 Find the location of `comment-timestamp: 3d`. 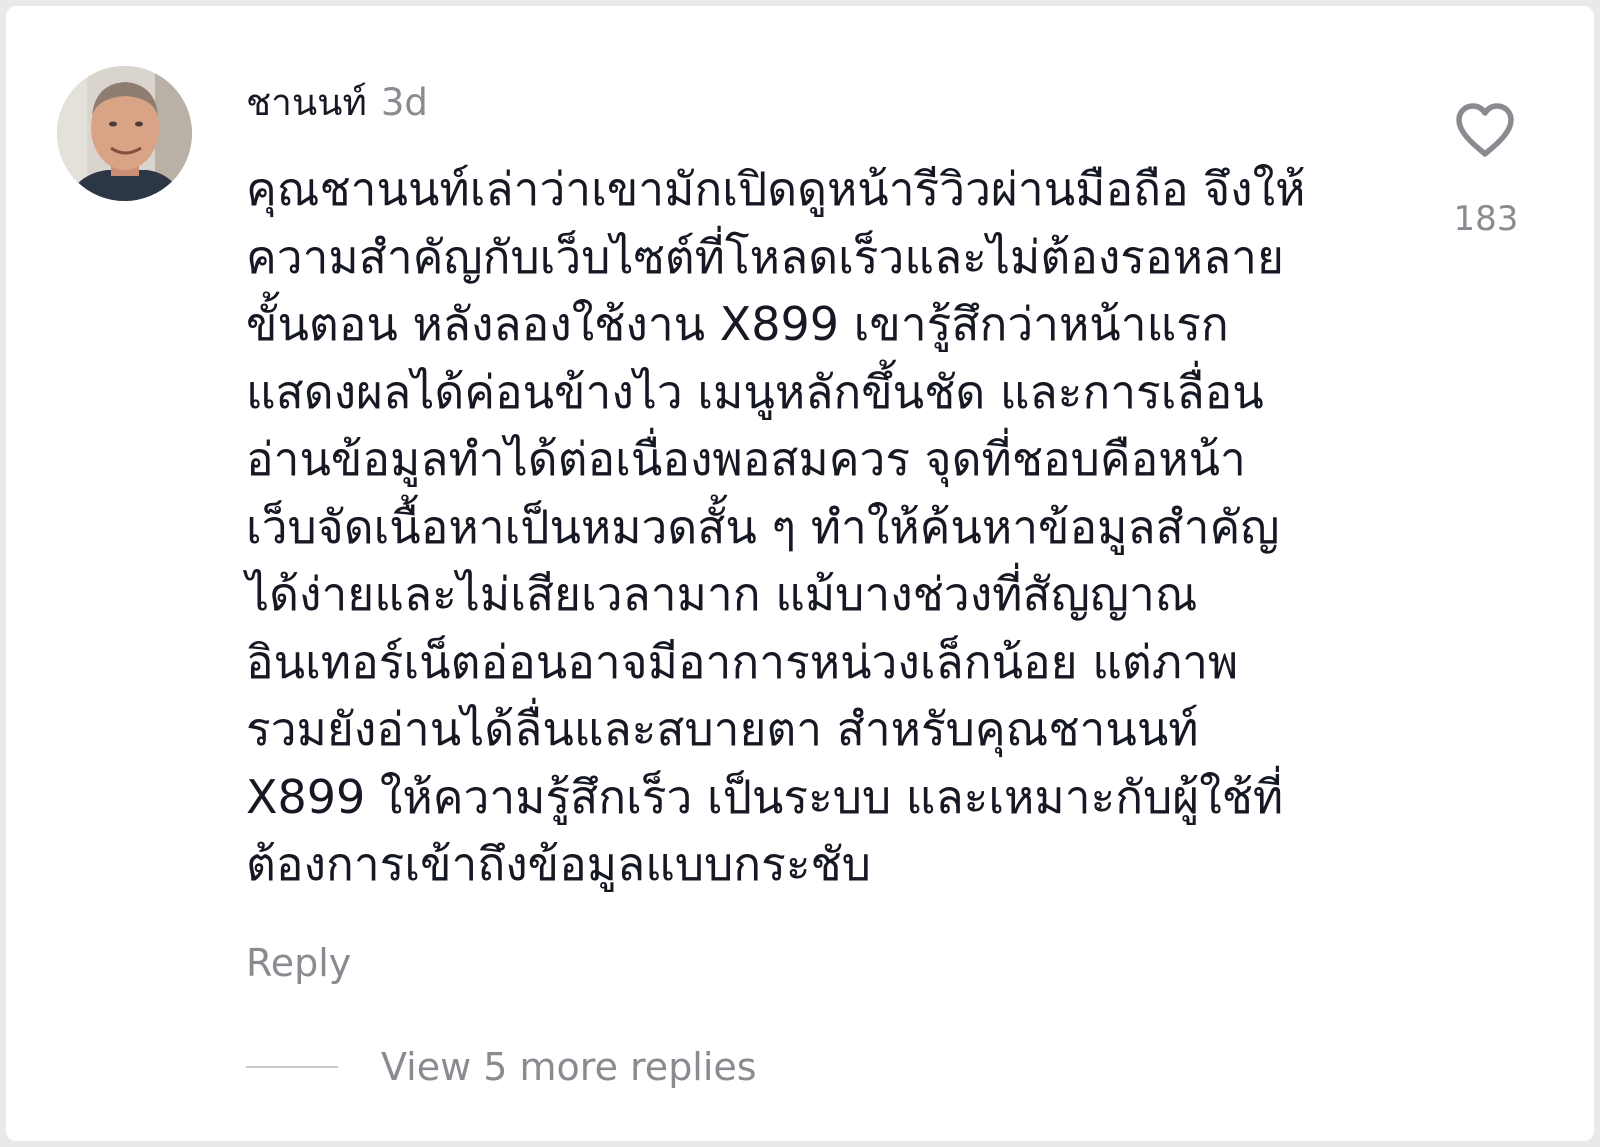

comment-timestamp: 3d is located at coordinates (404, 102).